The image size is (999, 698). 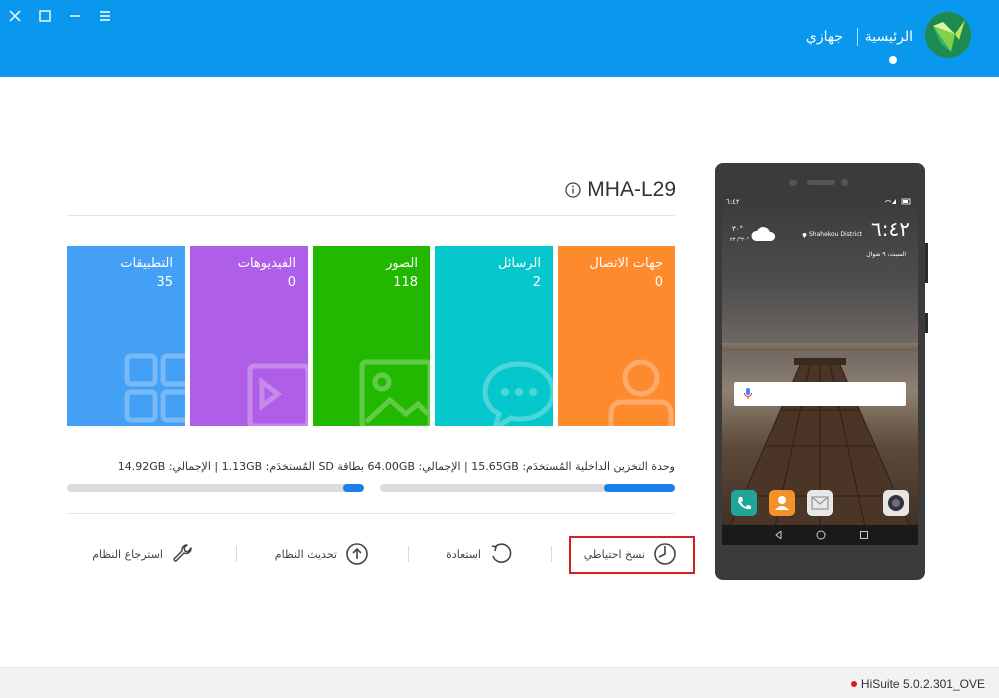 What do you see at coordinates (782, 503) in the screenshot?
I see `dock-contacts-app-icon` at bounding box center [782, 503].